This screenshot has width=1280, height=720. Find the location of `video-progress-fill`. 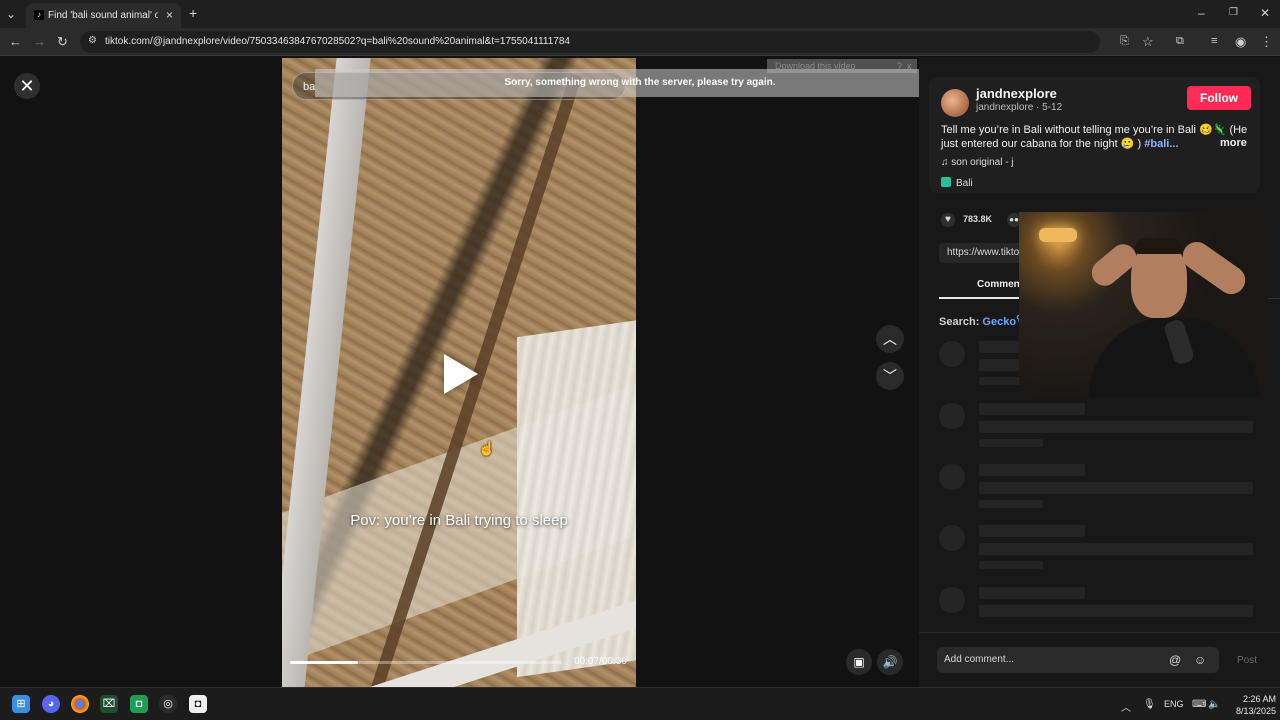

video-progress-fill is located at coordinates (324, 662).